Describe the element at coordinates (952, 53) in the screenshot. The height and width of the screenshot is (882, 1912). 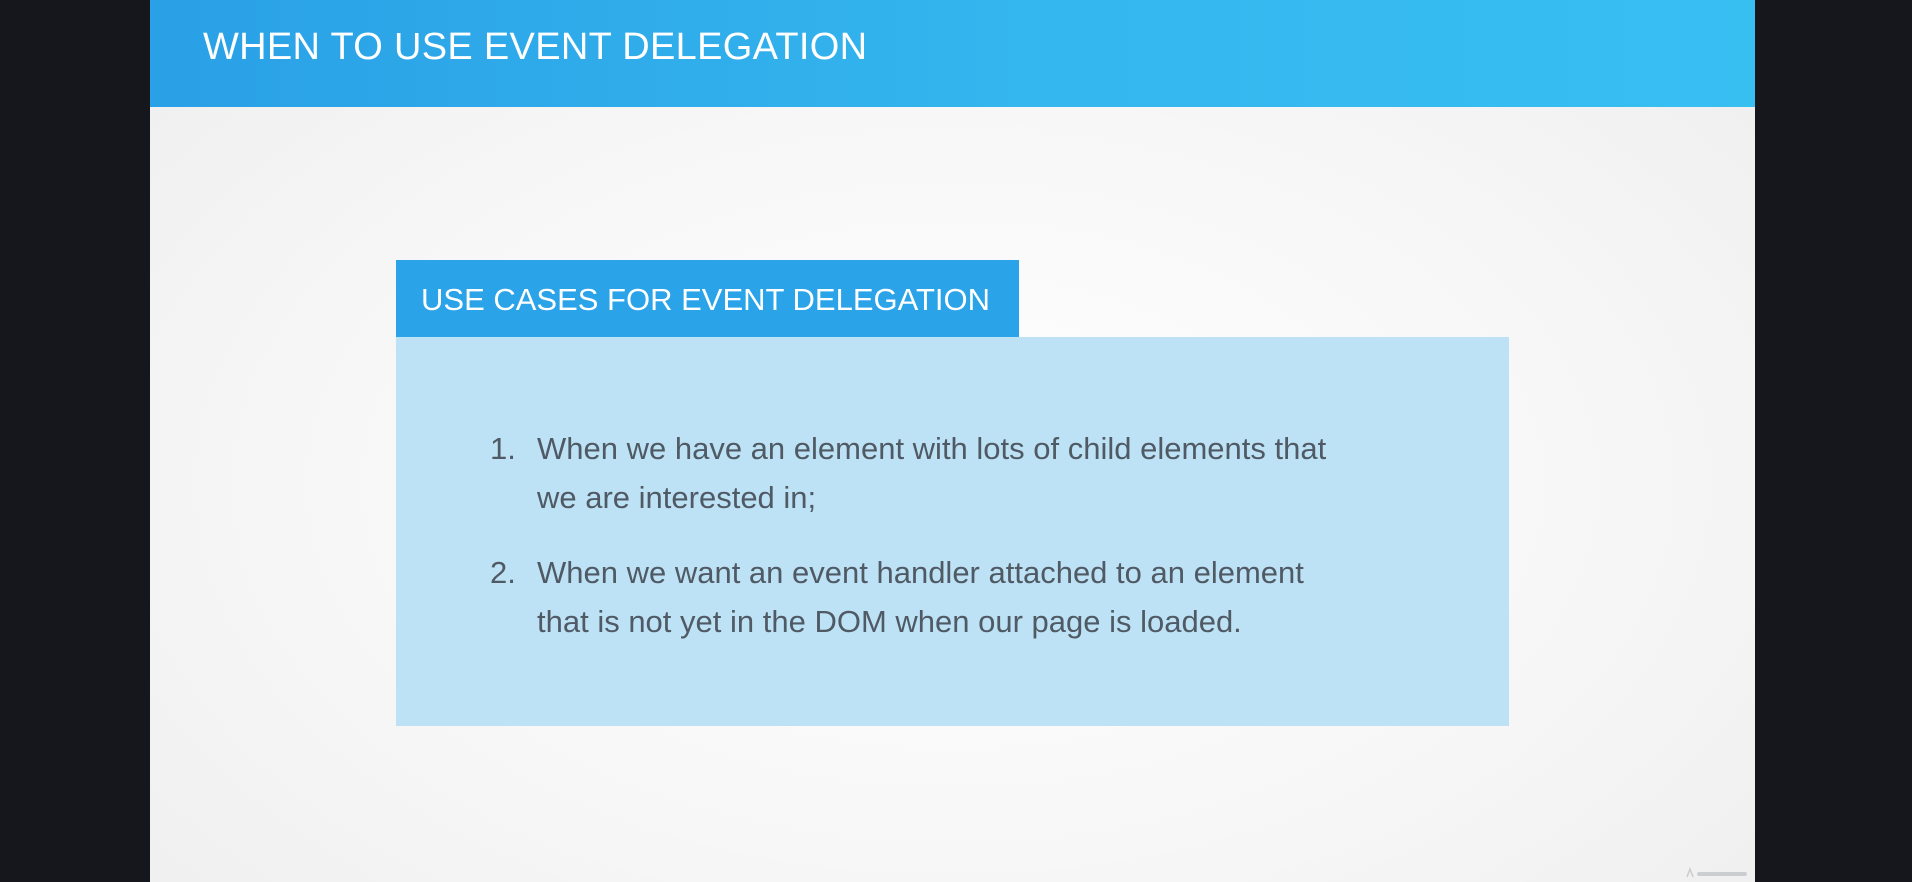
I see `slide-header: WHEN TO USE EVENT DELEGATION` at that location.